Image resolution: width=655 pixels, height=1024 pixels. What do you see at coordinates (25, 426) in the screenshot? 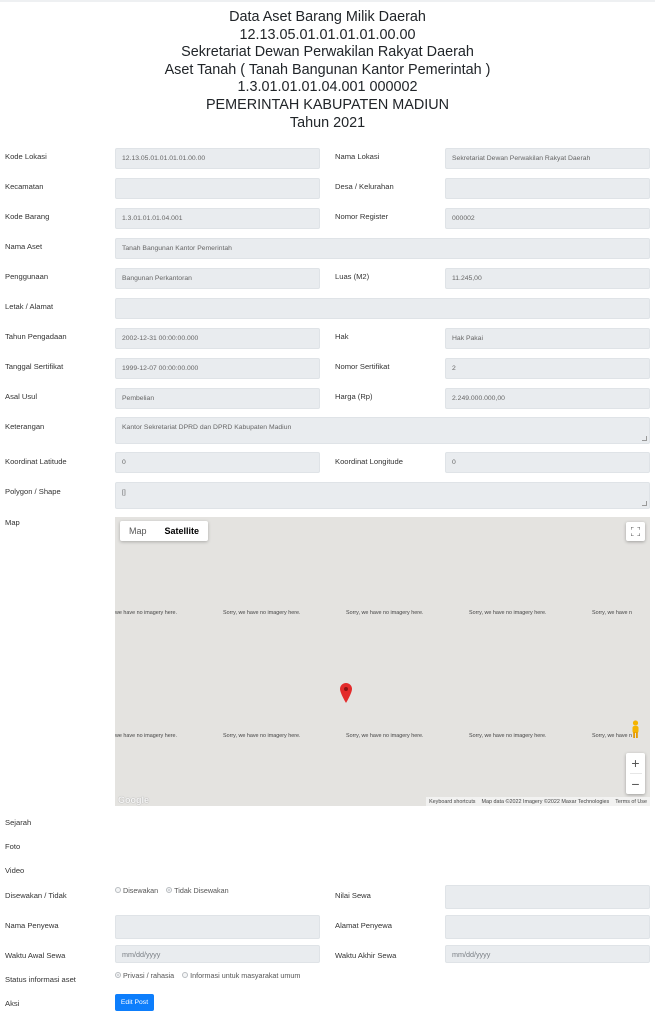
I see `keterangan-label: Keterangan` at bounding box center [25, 426].